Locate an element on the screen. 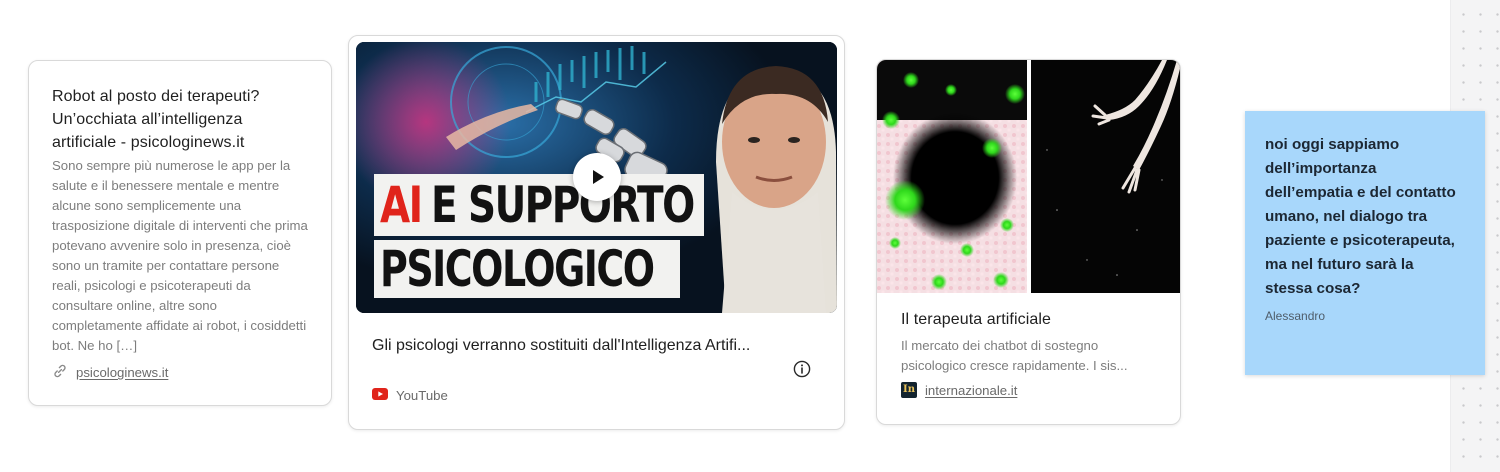  thumbnail-heading-line2: PSICOLOGICO is located at coordinates (517, 269).